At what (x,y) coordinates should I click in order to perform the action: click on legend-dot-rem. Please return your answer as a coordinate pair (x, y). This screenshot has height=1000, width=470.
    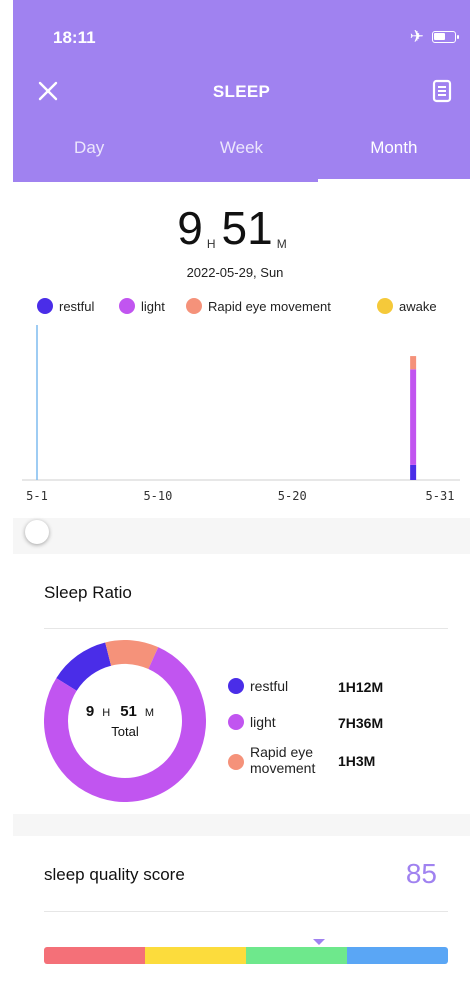
    Looking at the image, I should click on (194, 306).